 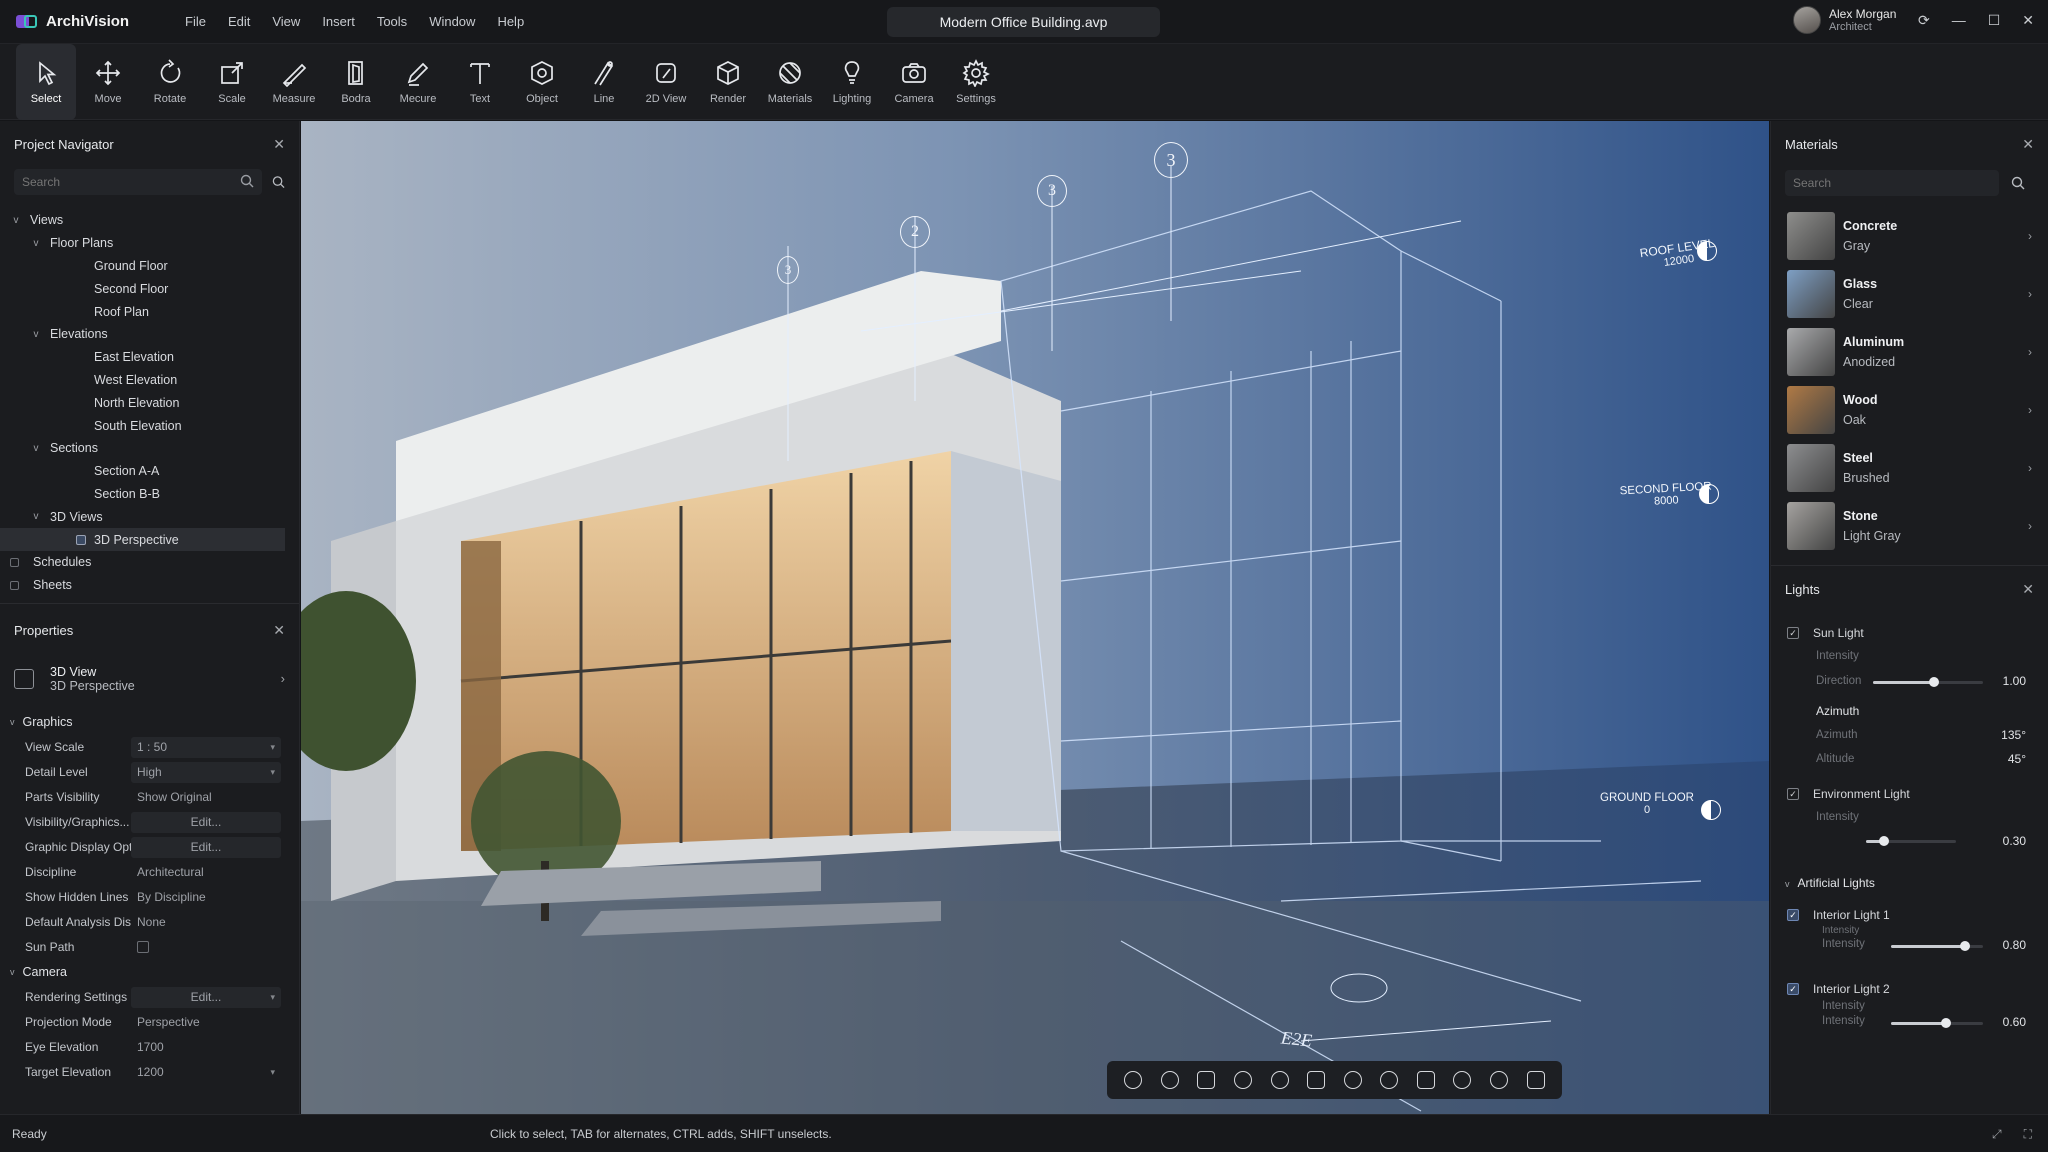 What do you see at coordinates (286, 21) in the screenshot?
I see `menu-view: View` at bounding box center [286, 21].